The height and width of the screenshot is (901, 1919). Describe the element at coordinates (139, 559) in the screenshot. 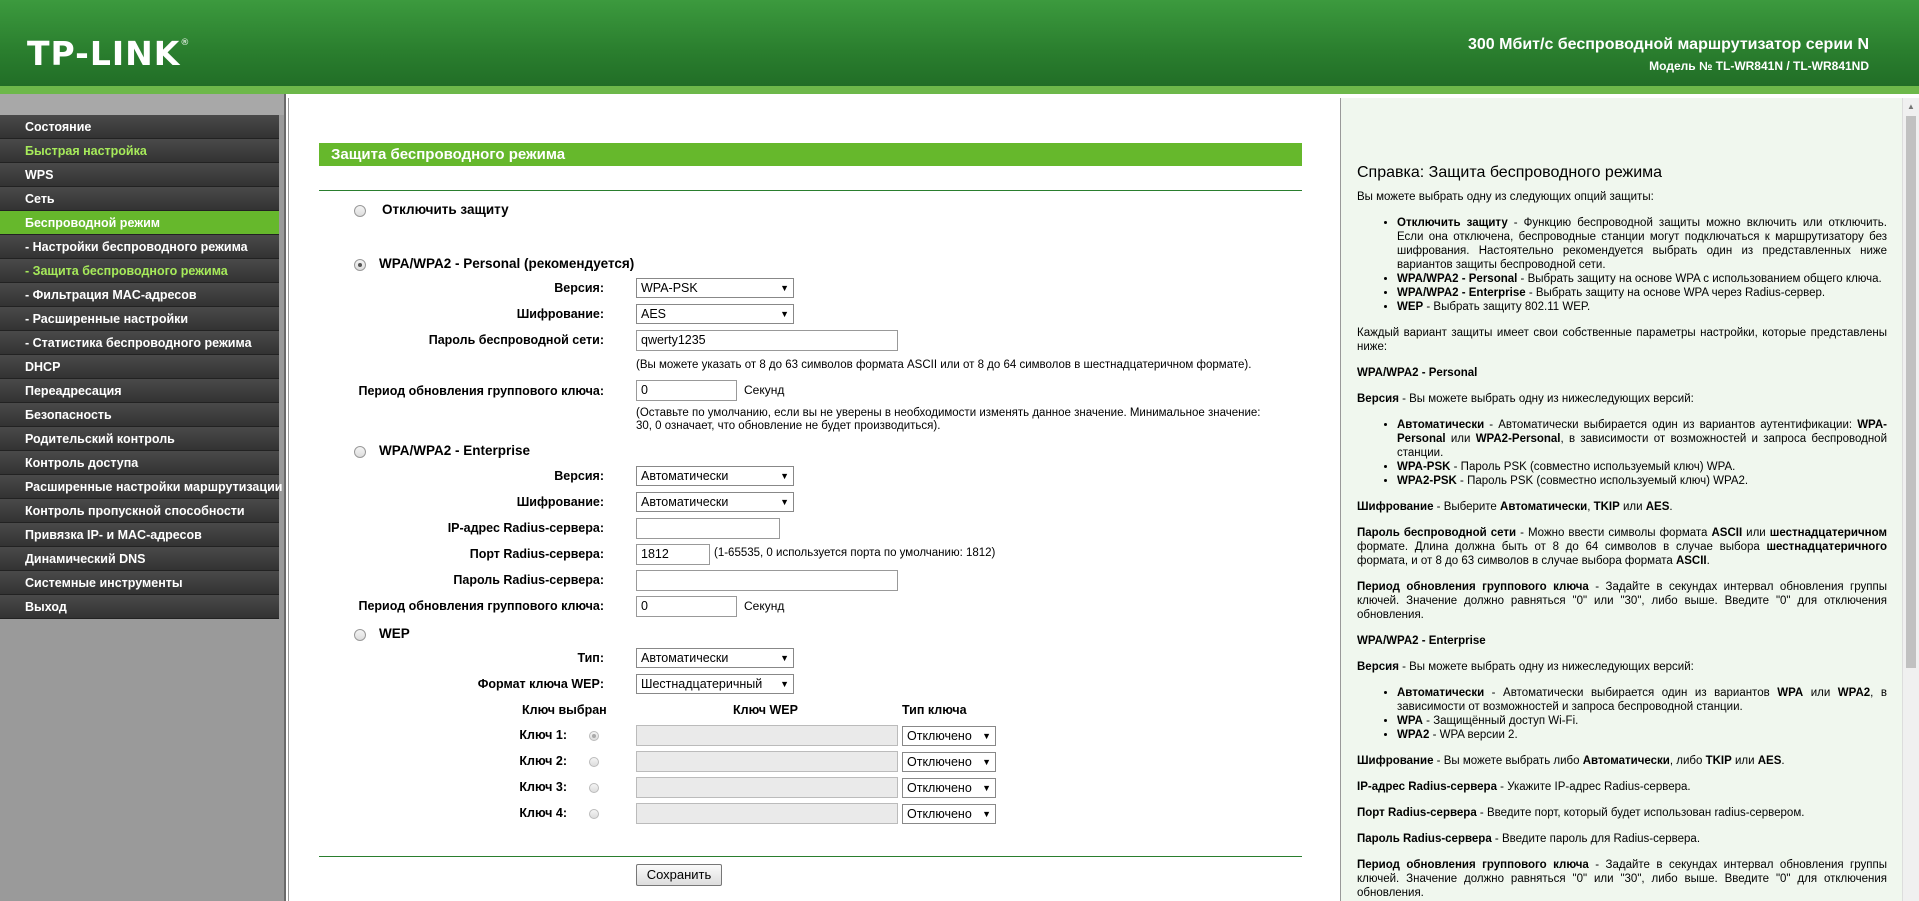

I see `sidebar-item-dynamic-dns: Динамический DNS` at that location.